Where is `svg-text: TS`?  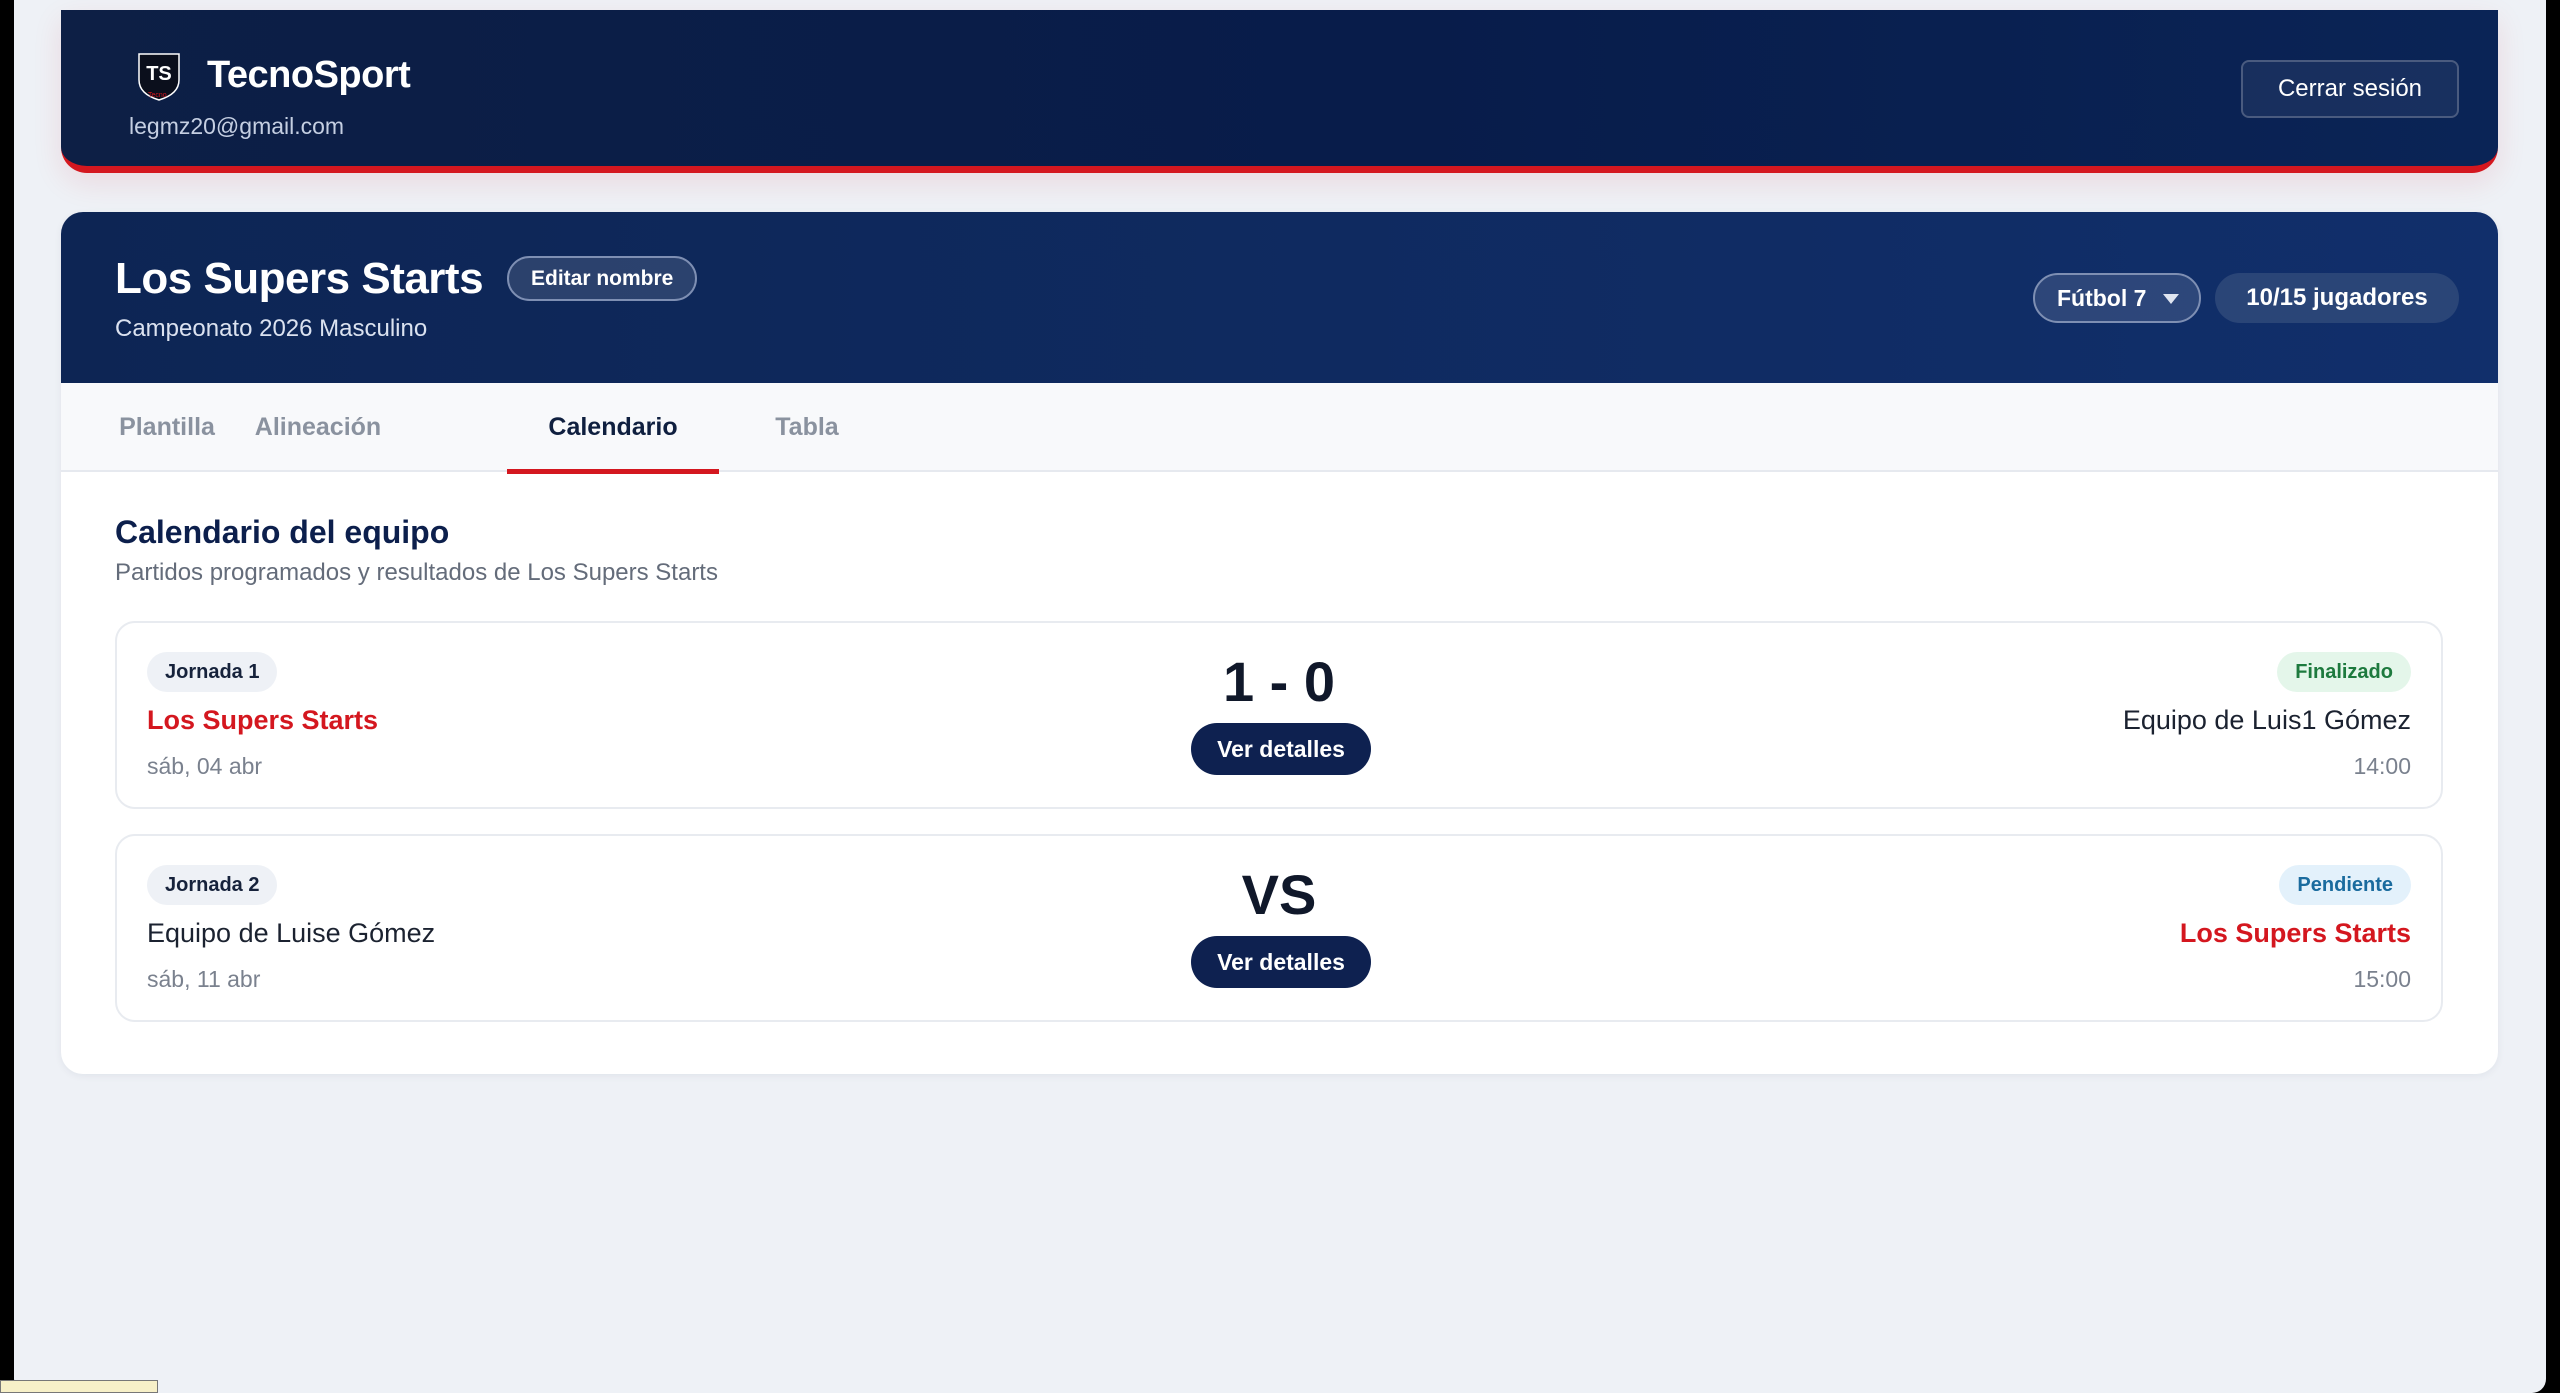
svg-text: TS is located at coordinates (159, 74).